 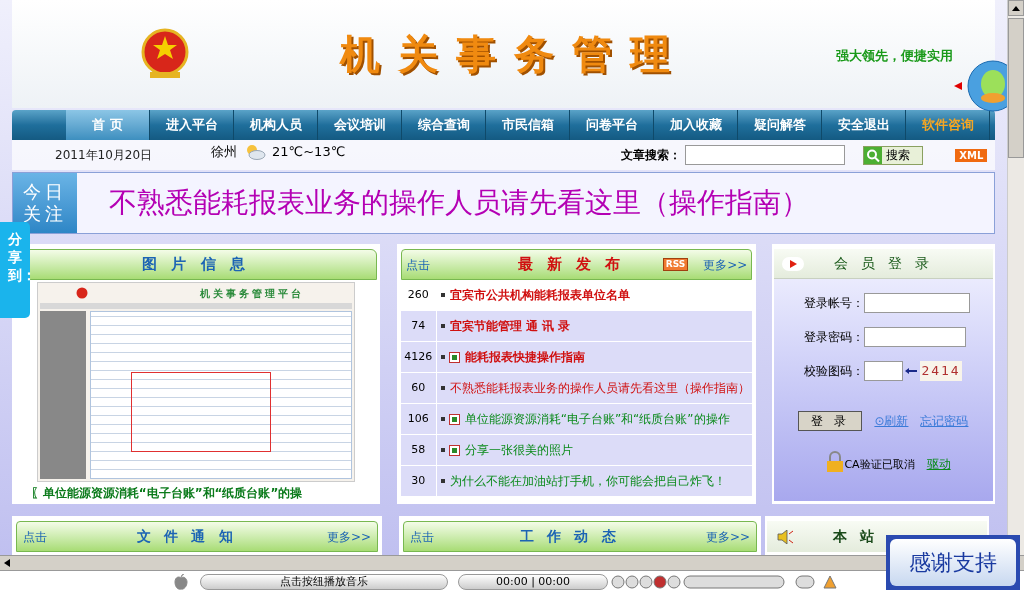 I want to click on news-link: 不熟悉能耗报表业务的操作人员请先看这里（操作指南）, so click(x=599, y=388).